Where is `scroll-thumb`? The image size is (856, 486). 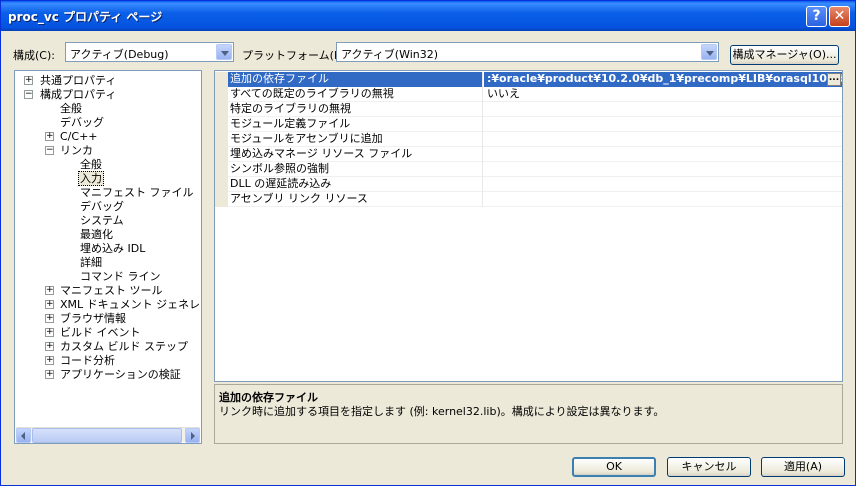 scroll-thumb is located at coordinates (107, 435).